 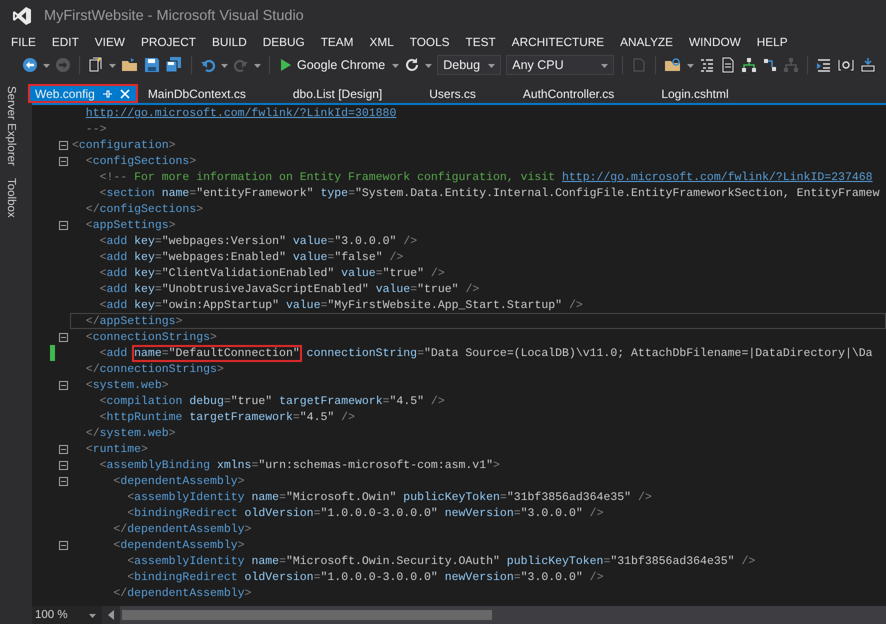 What do you see at coordinates (715, 42) in the screenshot?
I see `menu-item: WINDOW` at bounding box center [715, 42].